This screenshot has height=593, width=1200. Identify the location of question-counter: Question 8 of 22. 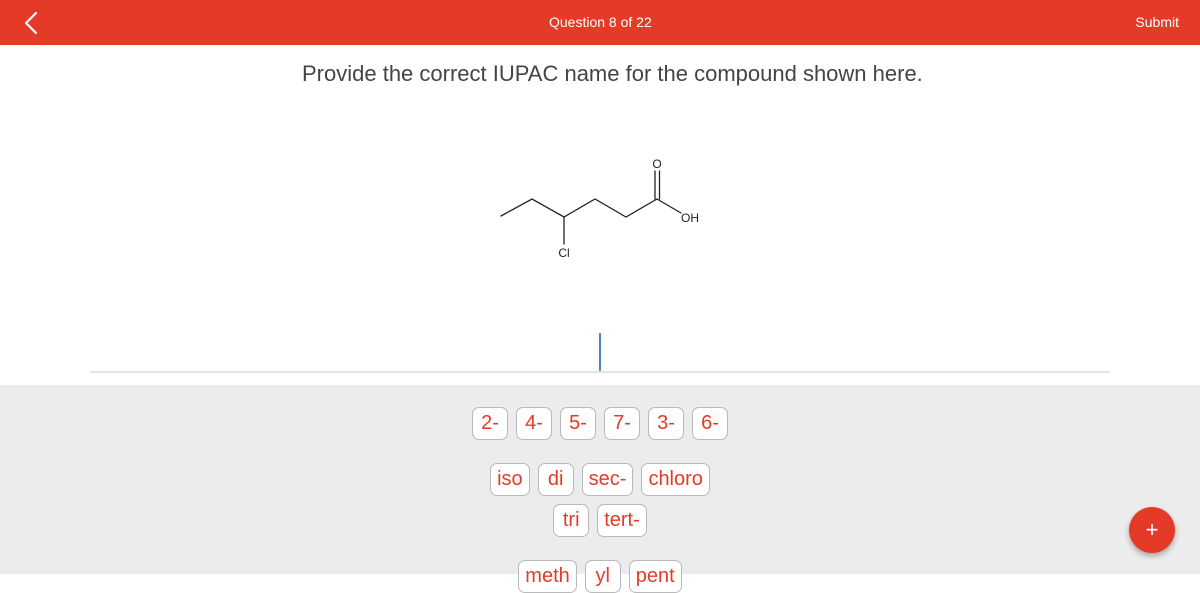
(600, 22).